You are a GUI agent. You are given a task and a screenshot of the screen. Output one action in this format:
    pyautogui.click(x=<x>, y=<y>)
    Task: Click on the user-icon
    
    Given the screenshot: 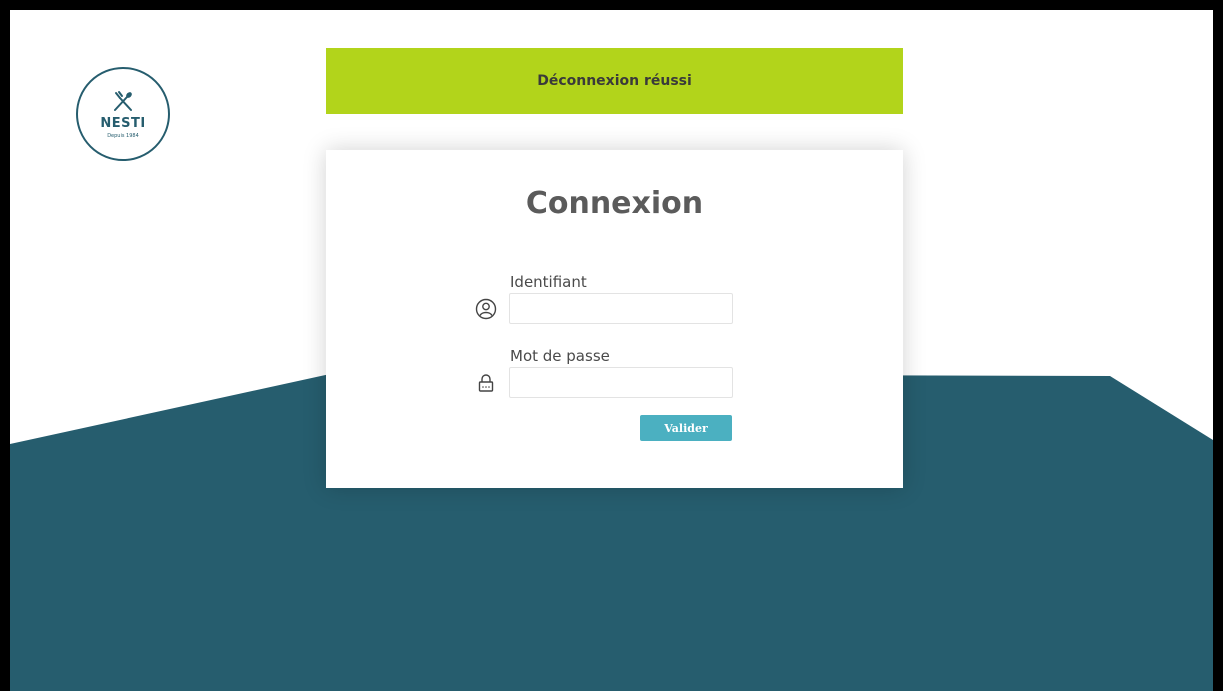 What is the action you would take?
    pyautogui.click(x=486, y=309)
    